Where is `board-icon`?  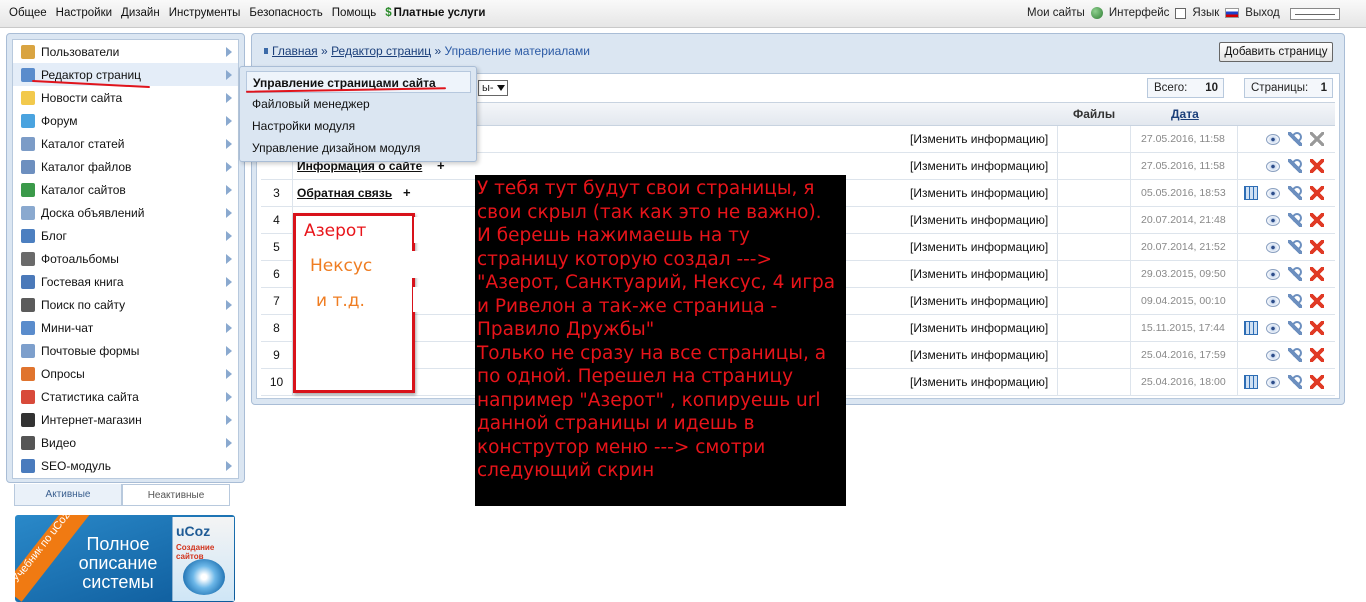
board-icon is located at coordinates (28, 212).